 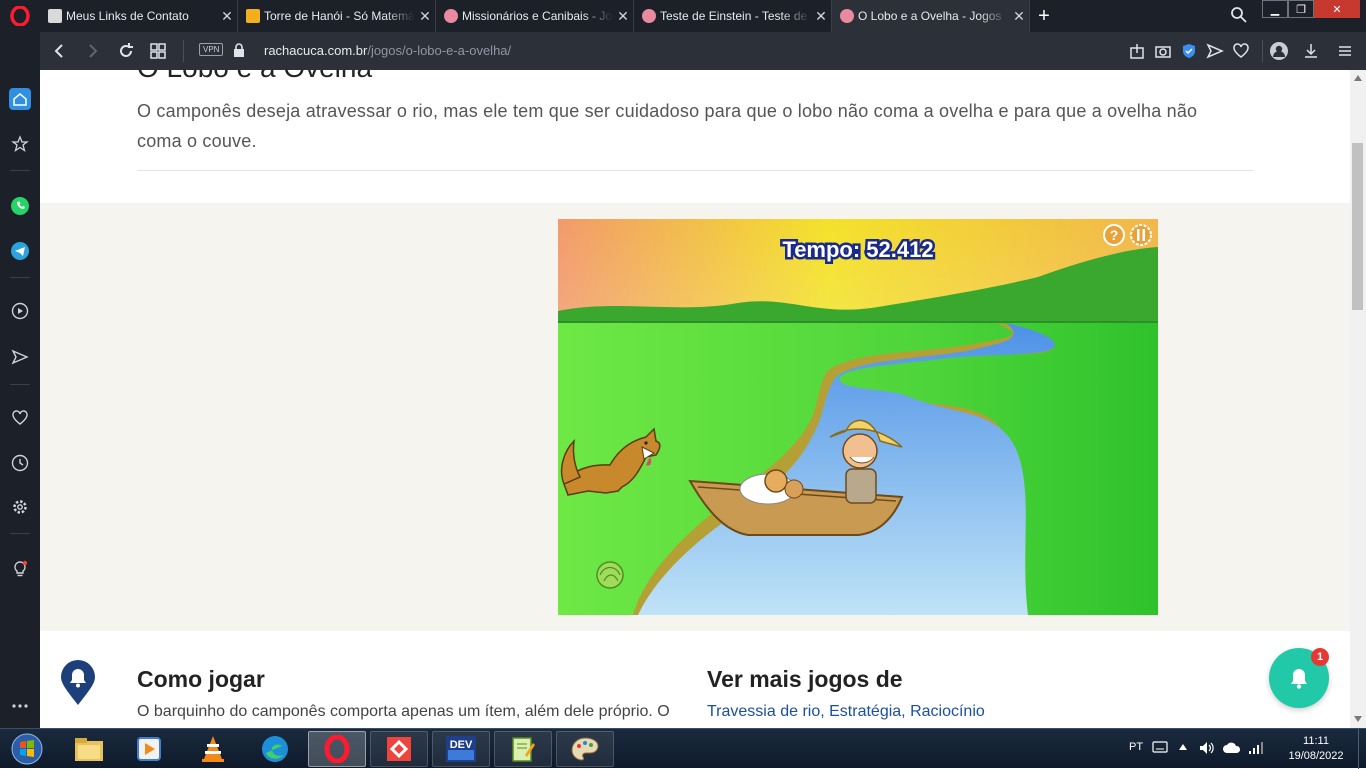 I want to click on opera-icon, so click(x=337, y=749).